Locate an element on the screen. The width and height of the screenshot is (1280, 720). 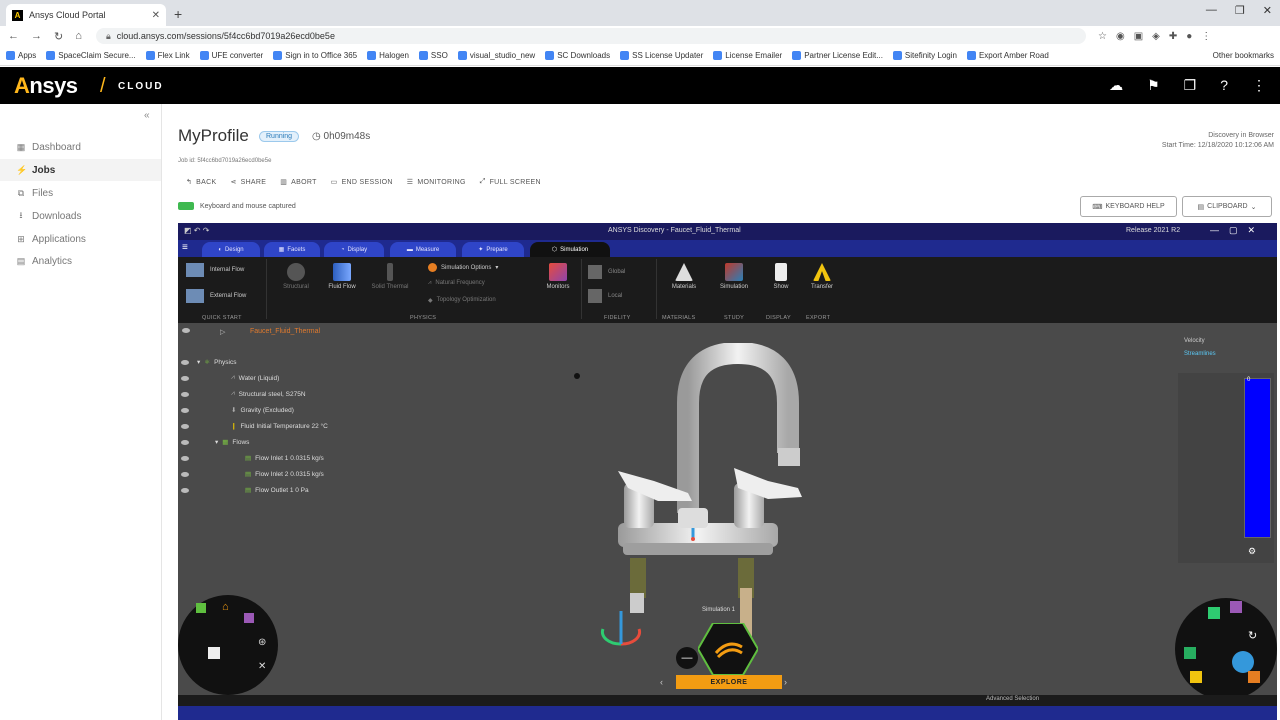
sidebar-item-dashboard: ▦ Dashboard is located at coordinates (80, 147).